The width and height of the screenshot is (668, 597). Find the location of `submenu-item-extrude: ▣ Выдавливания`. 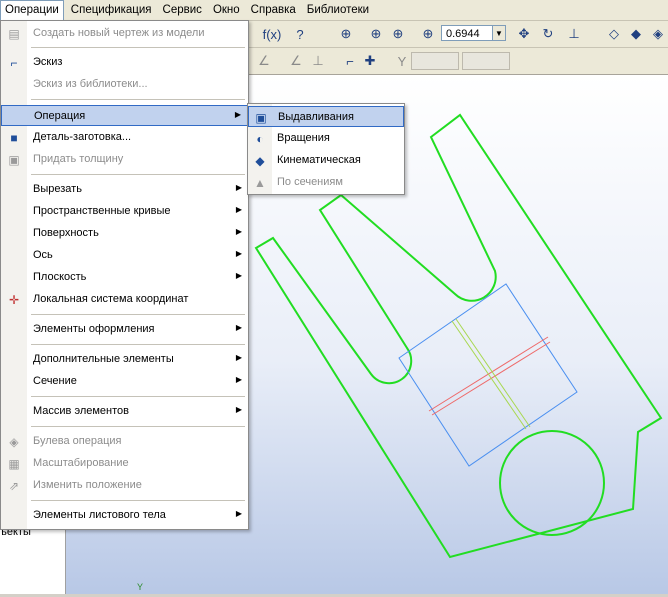

submenu-item-extrude: ▣ Выдавливания is located at coordinates (326, 116).